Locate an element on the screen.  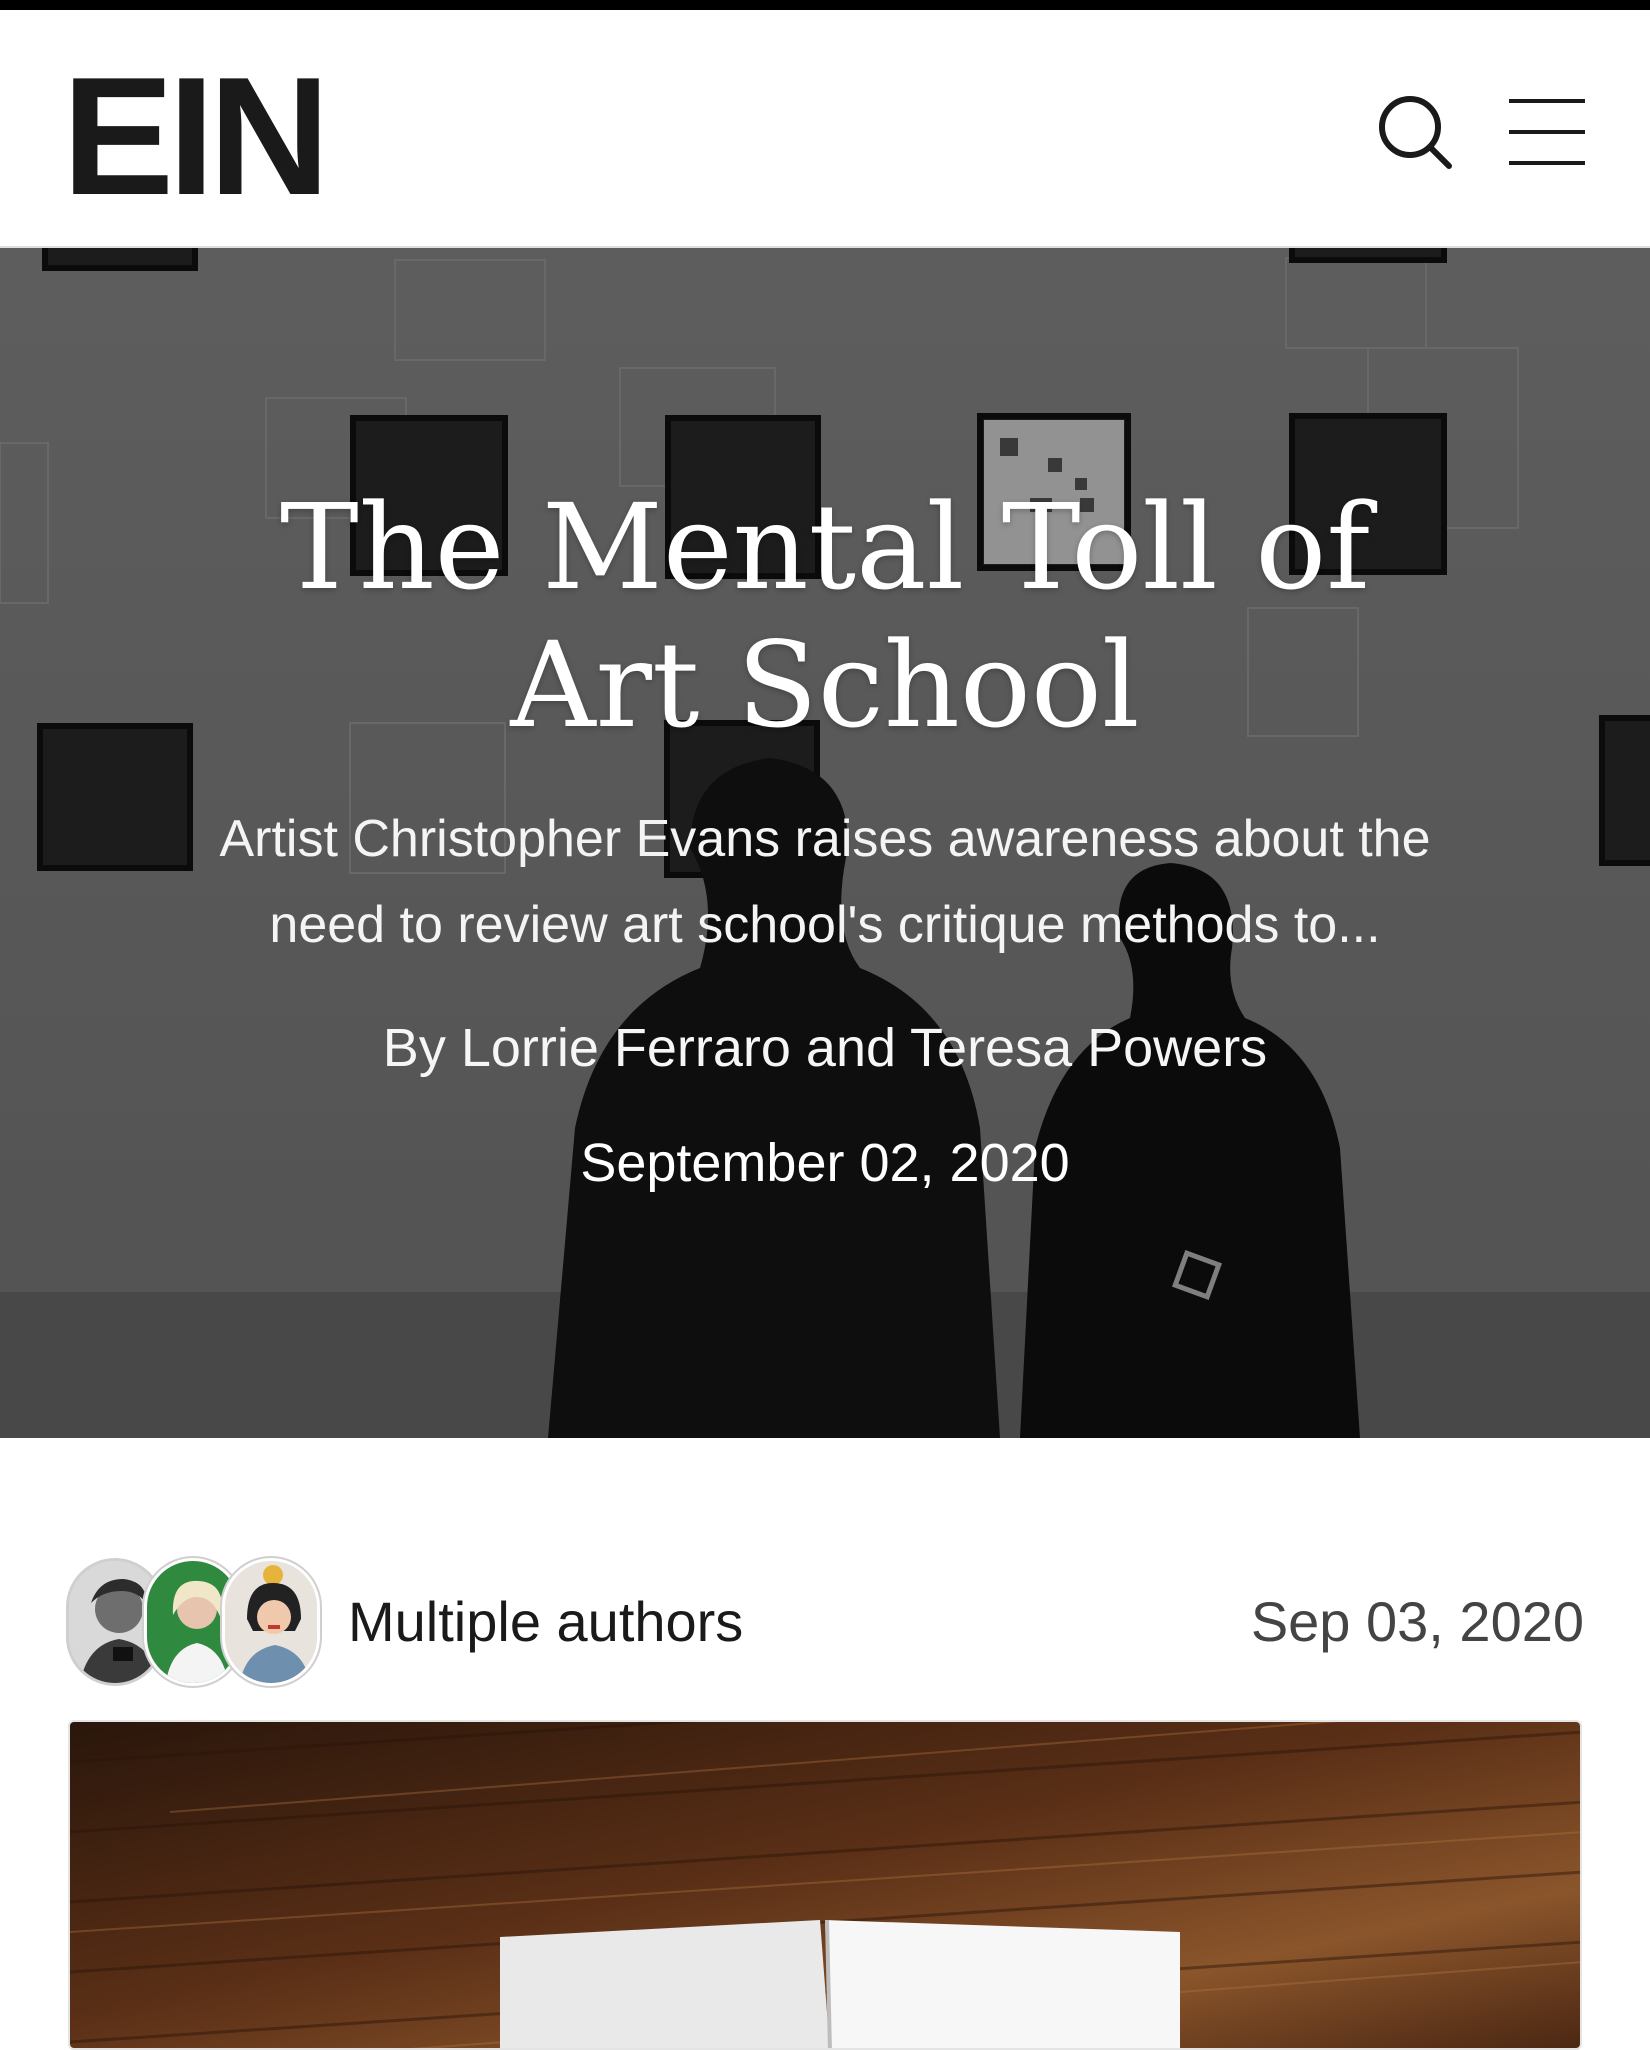
menu-button is located at coordinates (1547, 132).